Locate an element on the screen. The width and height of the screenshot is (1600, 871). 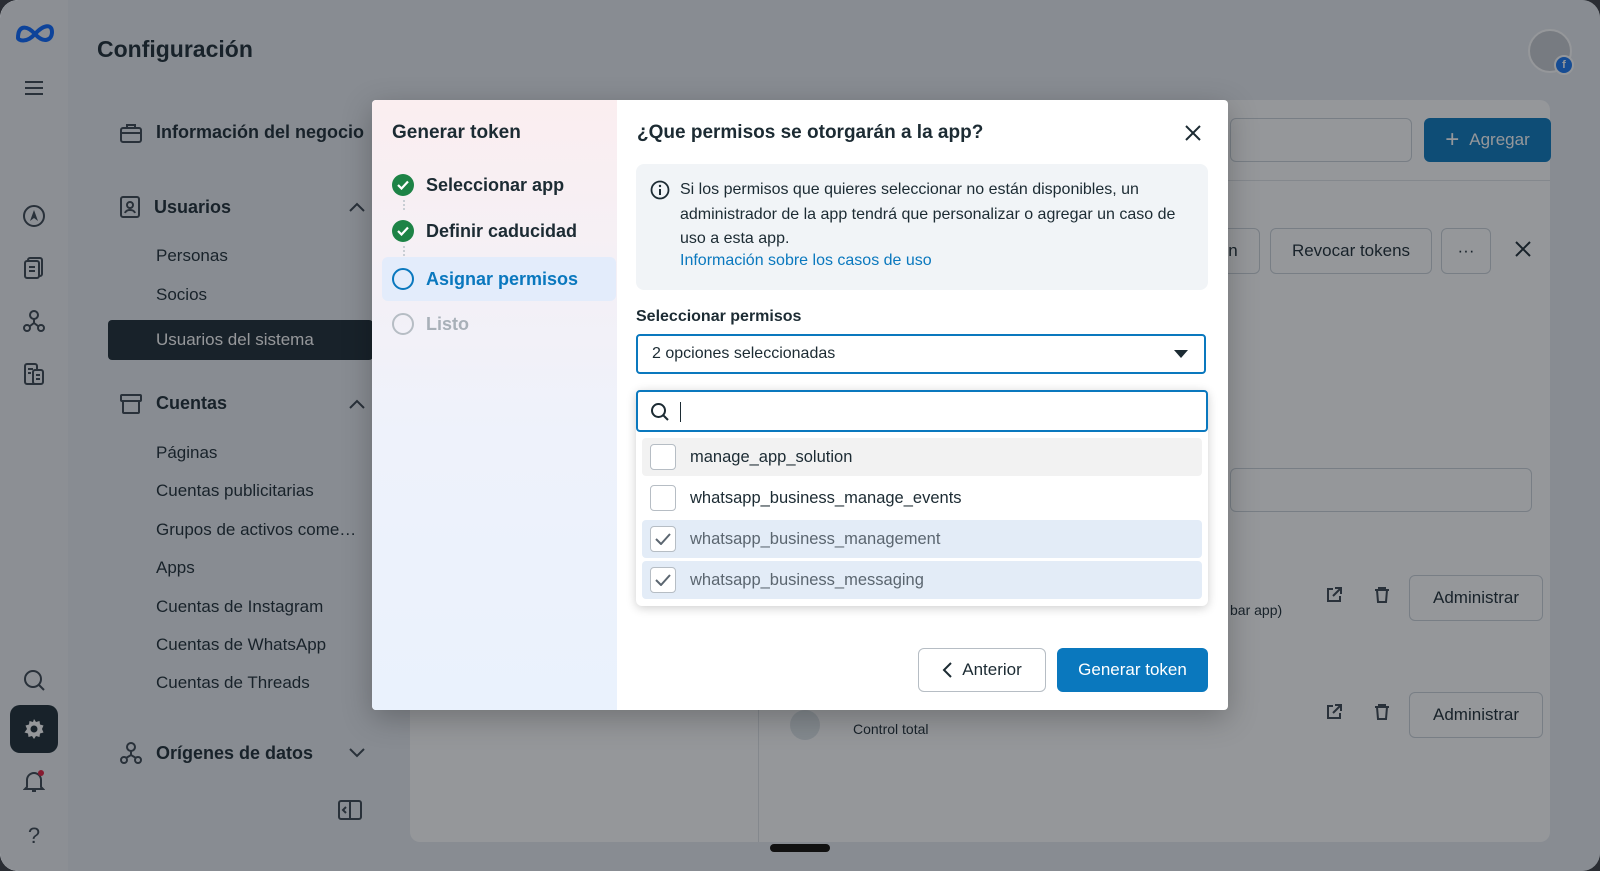
dialog-title: ¿Que permisos se otorgarán a la app? is located at coordinates (810, 132).